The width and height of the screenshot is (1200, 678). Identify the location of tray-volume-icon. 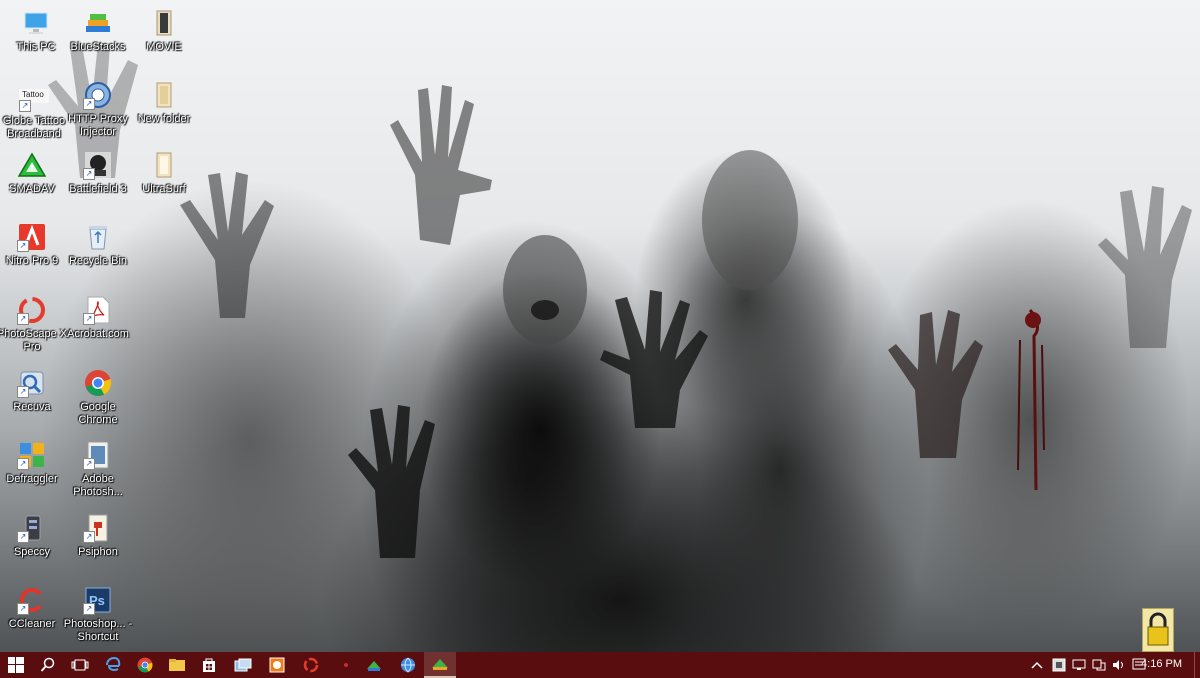
(1119, 665).